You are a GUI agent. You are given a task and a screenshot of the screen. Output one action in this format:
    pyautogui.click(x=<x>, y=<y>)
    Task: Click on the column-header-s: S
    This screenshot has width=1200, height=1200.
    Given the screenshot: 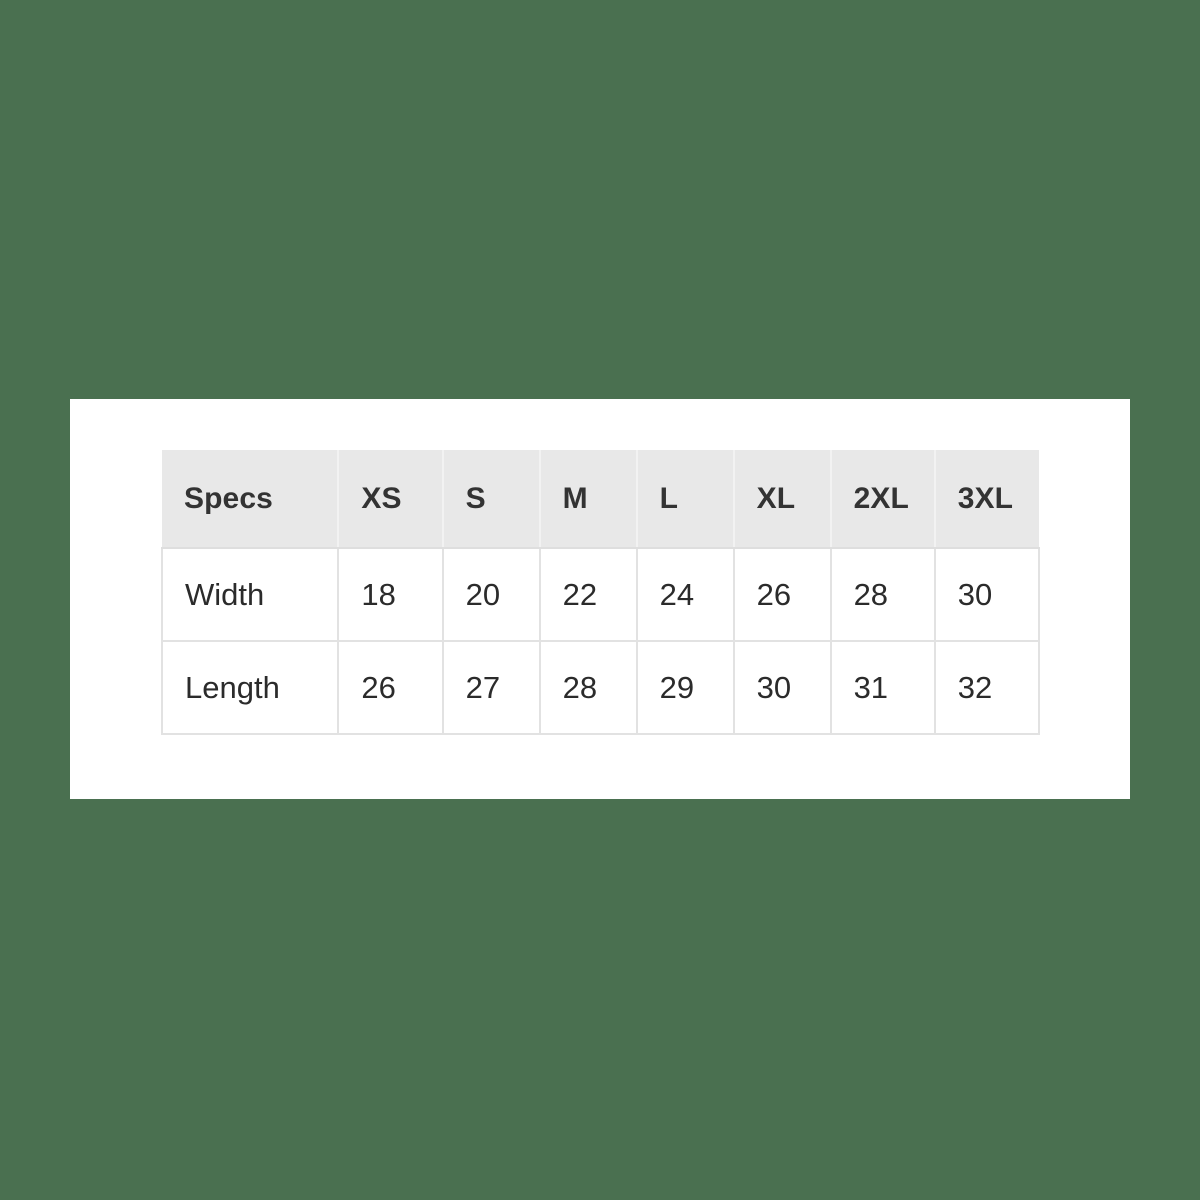 What is the action you would take?
    pyautogui.click(x=491, y=499)
    